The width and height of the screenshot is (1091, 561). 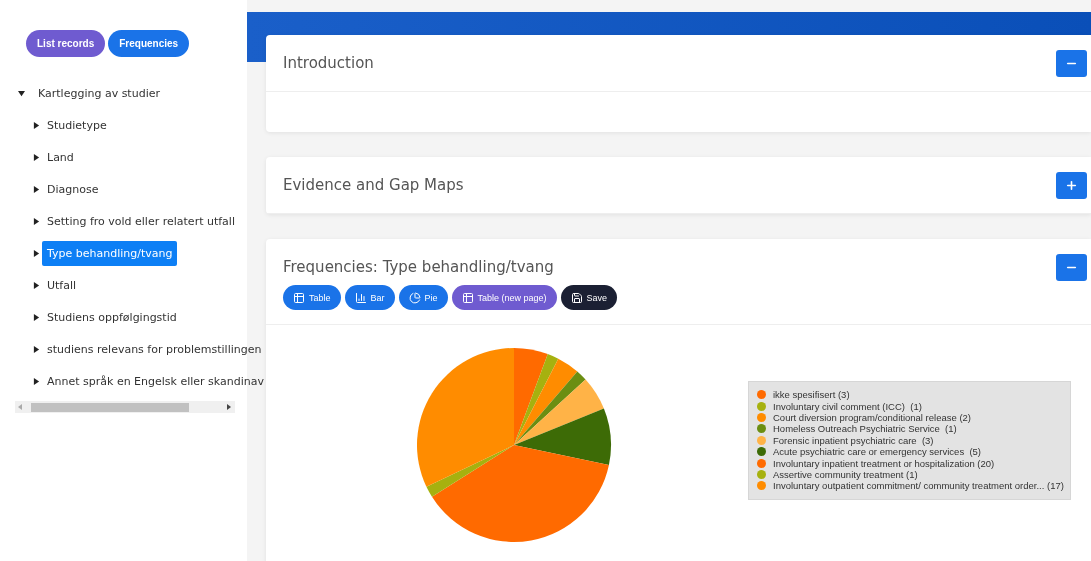 What do you see at coordinates (845, 474) in the screenshot?
I see `legend-label: Assertive community treatment (1)` at bounding box center [845, 474].